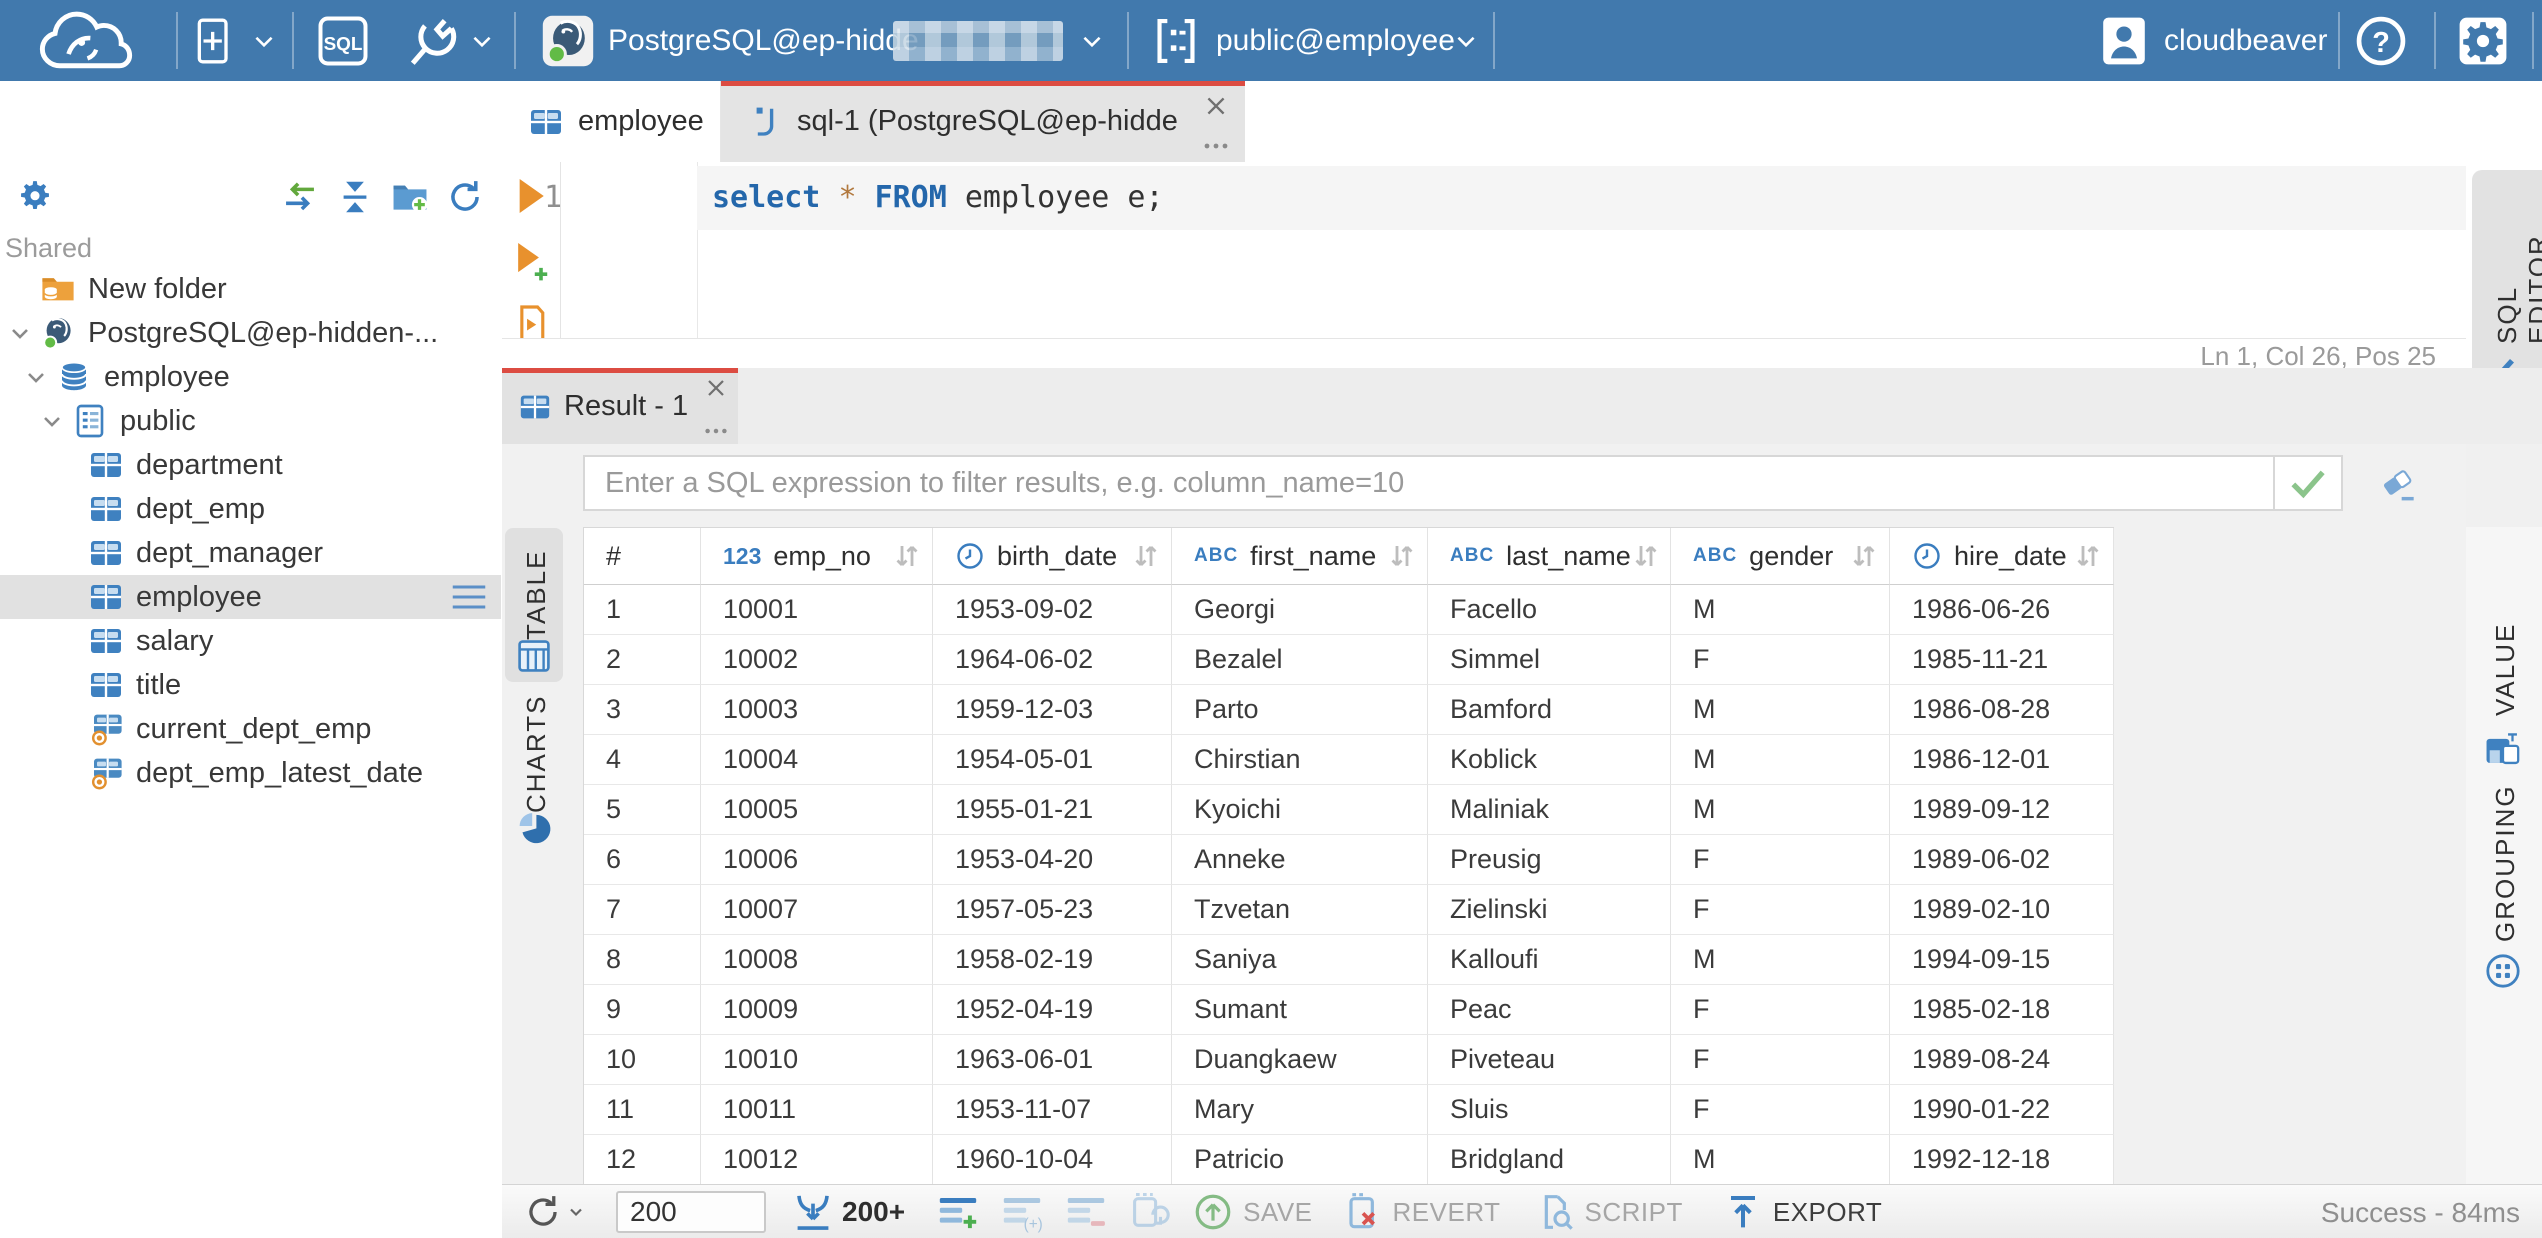 The height and width of the screenshot is (1238, 2542). I want to click on data-cell: Anneke, so click(1300, 860).